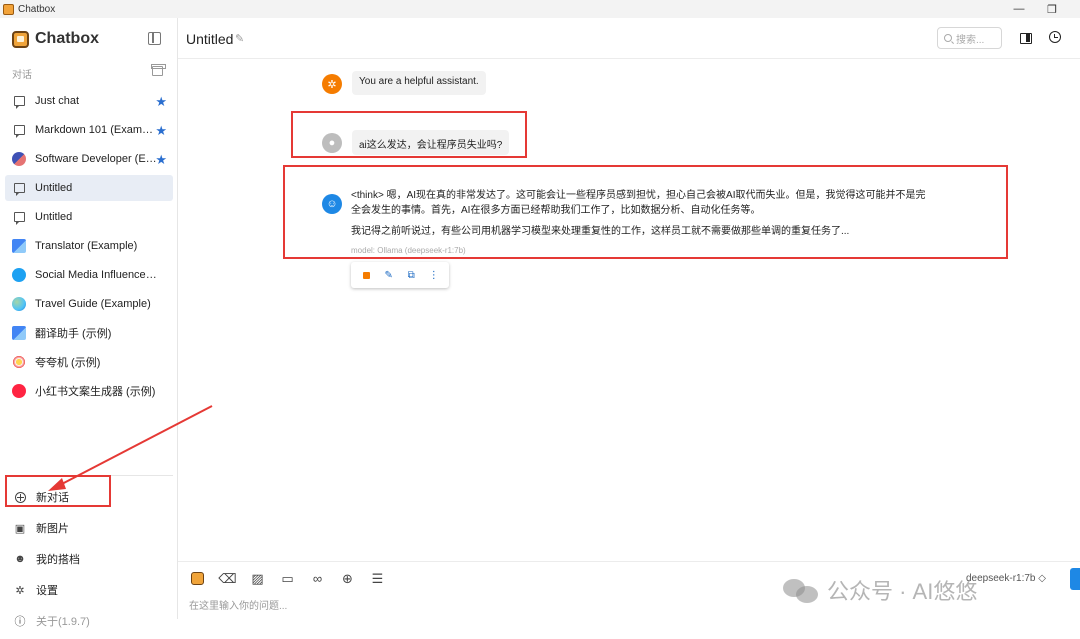 This screenshot has height=639, width=1080. What do you see at coordinates (434, 275) in the screenshot?
I see `more-options-icon: ⋮` at bounding box center [434, 275].